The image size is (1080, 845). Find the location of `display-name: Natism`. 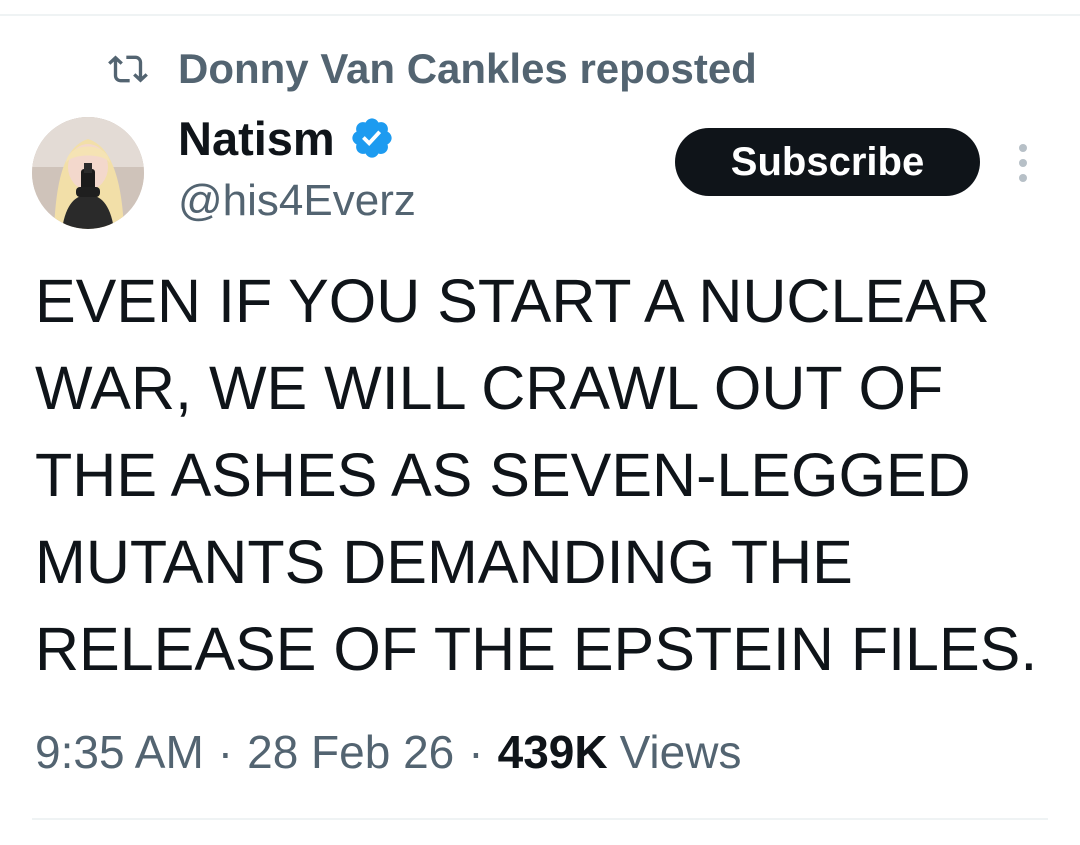

display-name: Natism is located at coordinates (256, 138).